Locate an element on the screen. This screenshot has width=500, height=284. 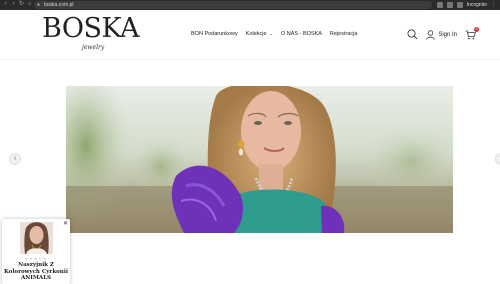
signin-label: Sign In is located at coordinates (447, 34).